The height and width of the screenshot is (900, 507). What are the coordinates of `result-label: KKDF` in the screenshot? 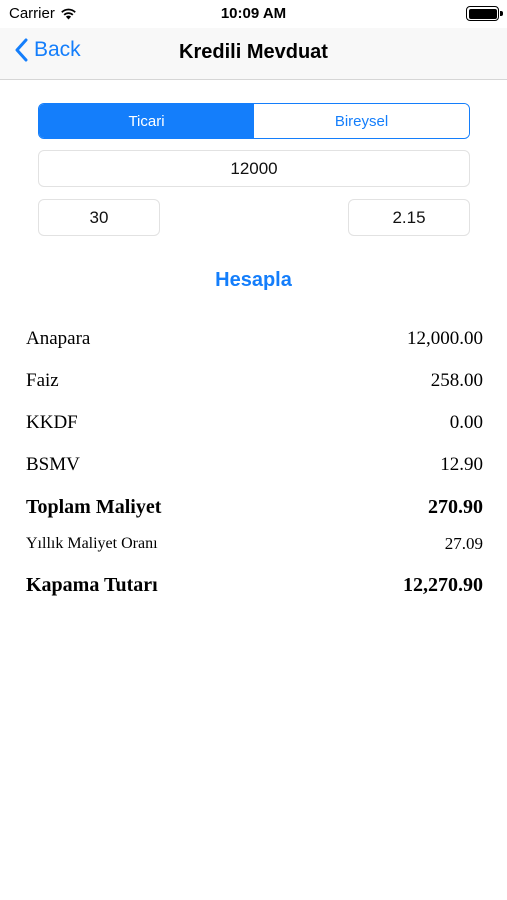 It's located at (52, 422).